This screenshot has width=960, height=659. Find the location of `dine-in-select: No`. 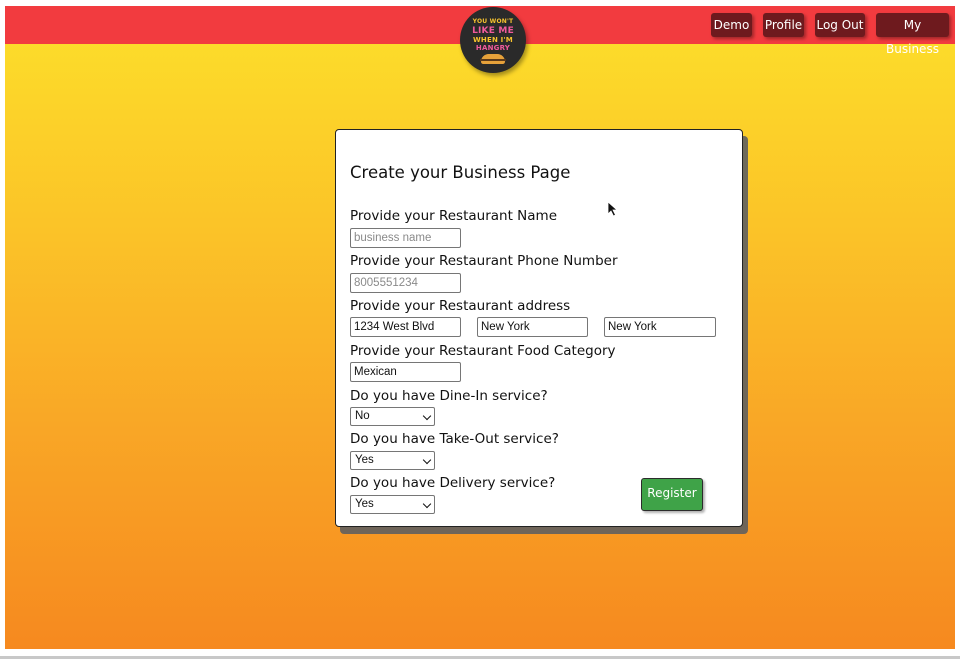

dine-in-select: No is located at coordinates (392, 416).